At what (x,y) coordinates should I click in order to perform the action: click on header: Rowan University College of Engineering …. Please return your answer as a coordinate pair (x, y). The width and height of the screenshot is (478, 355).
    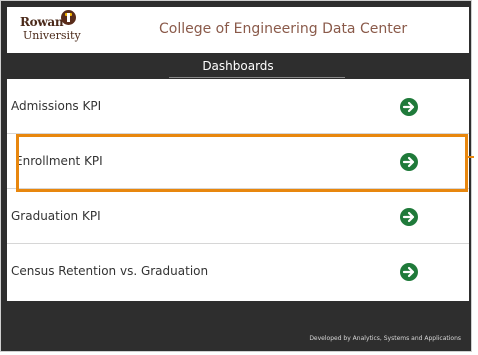
    Looking at the image, I should click on (238, 30).